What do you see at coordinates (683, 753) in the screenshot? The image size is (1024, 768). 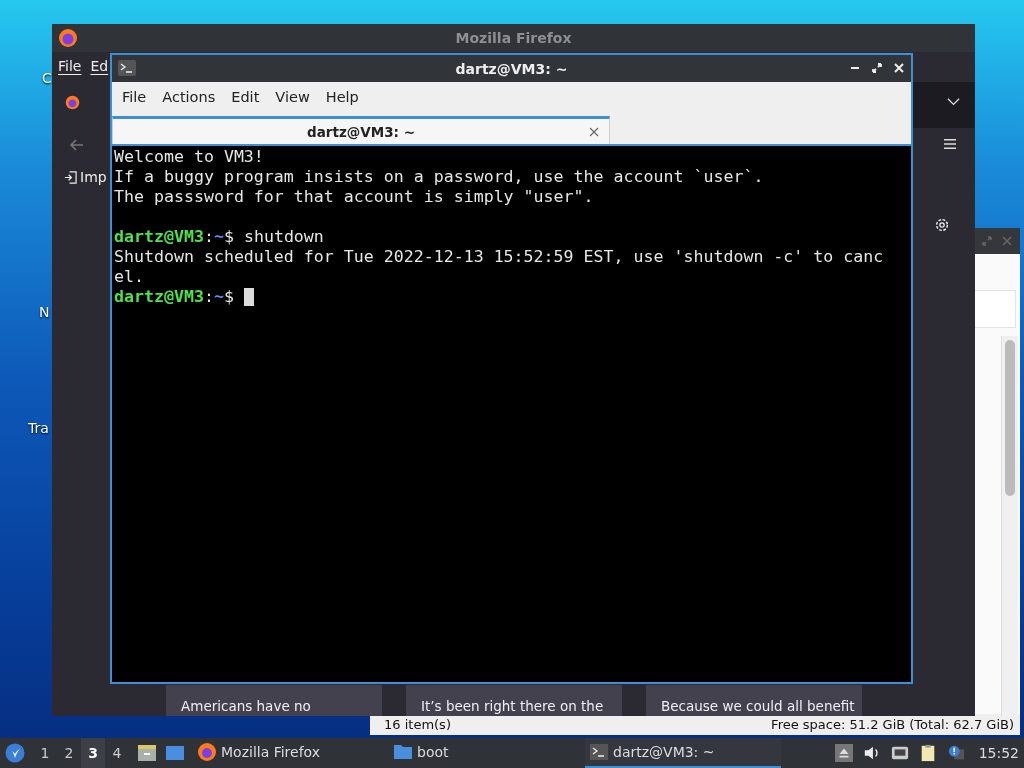 I see `task-button: dartz@VM3: ~` at bounding box center [683, 753].